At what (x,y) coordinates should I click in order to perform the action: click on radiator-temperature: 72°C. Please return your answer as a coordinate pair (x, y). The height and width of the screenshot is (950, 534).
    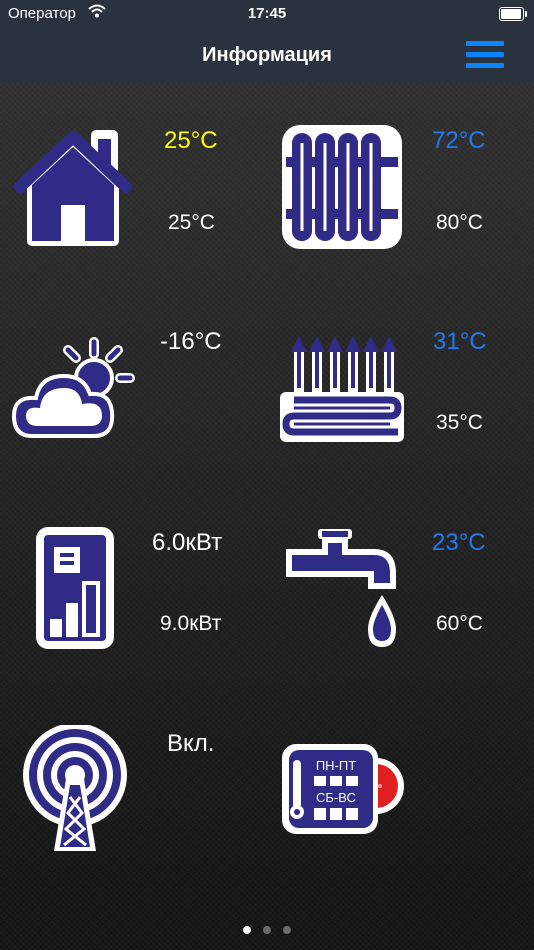
    Looking at the image, I should click on (459, 140).